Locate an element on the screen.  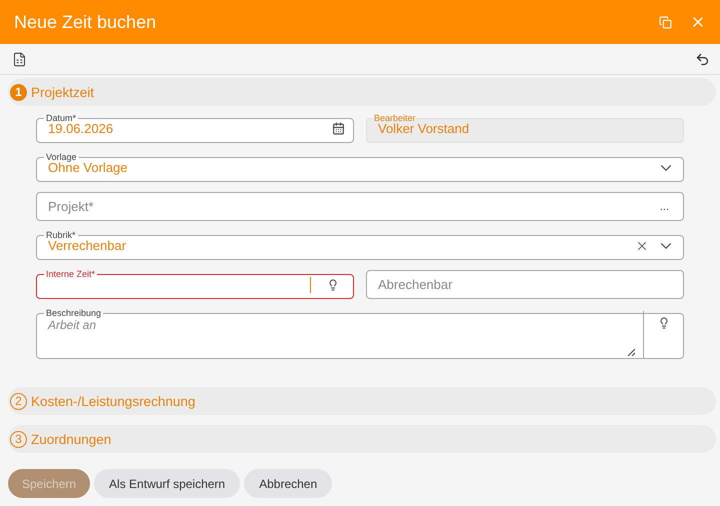
draft-button: Als Entwurf speichern is located at coordinates (167, 483).